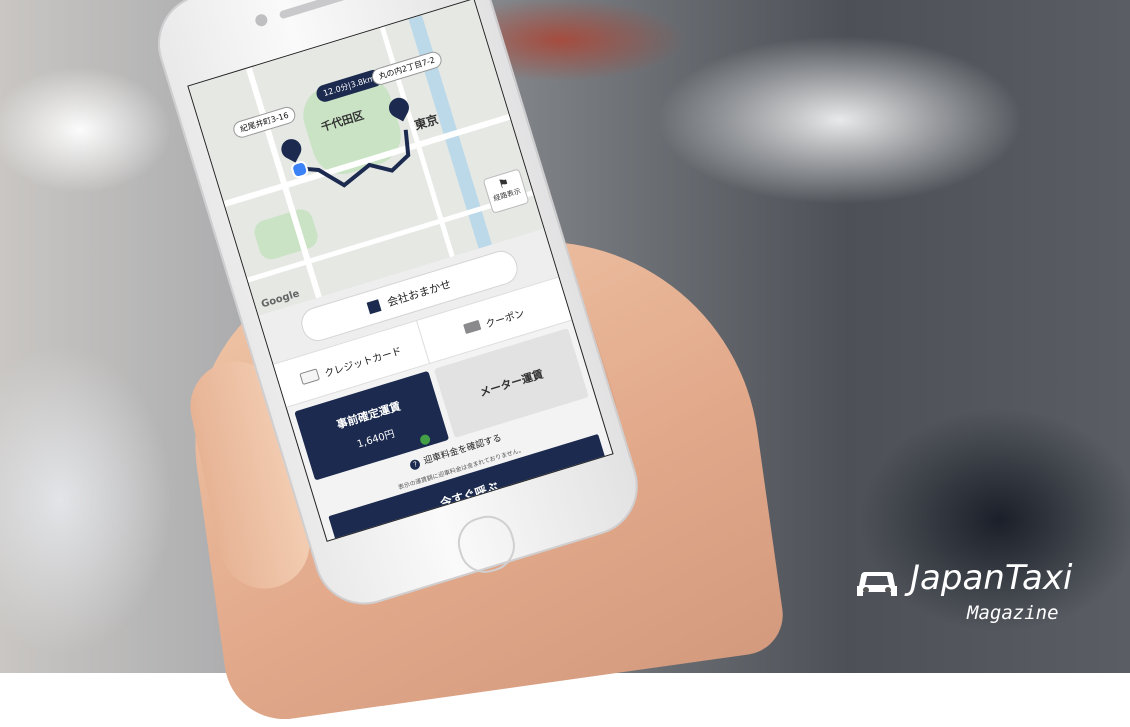  I want to click on taxi-icon, so click(877, 584).